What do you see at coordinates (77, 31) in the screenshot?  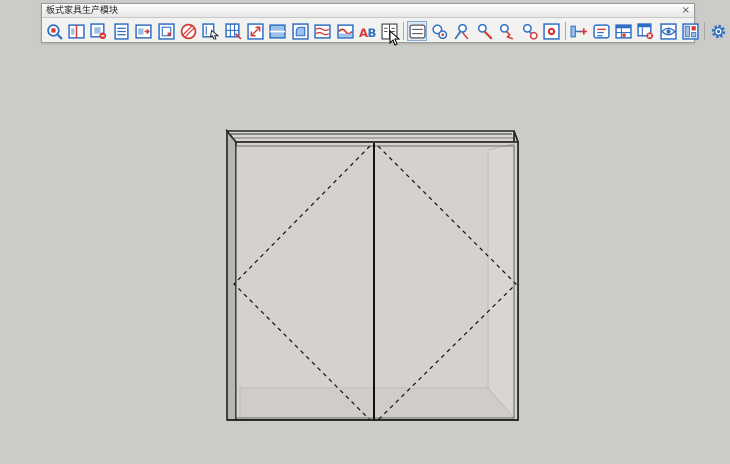 I see `split-panel-icon` at bounding box center [77, 31].